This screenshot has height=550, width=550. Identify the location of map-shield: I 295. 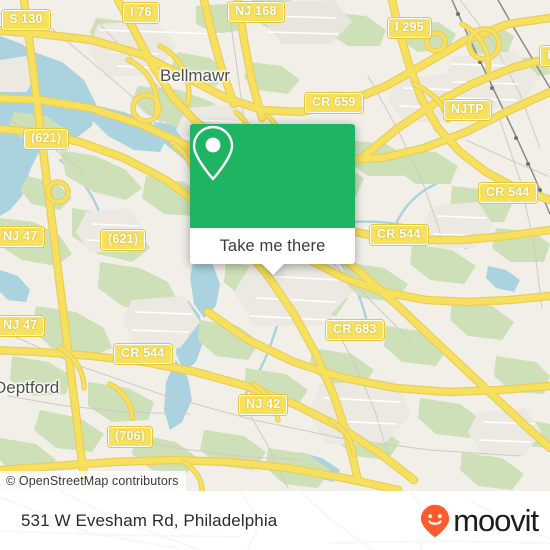
(409, 28).